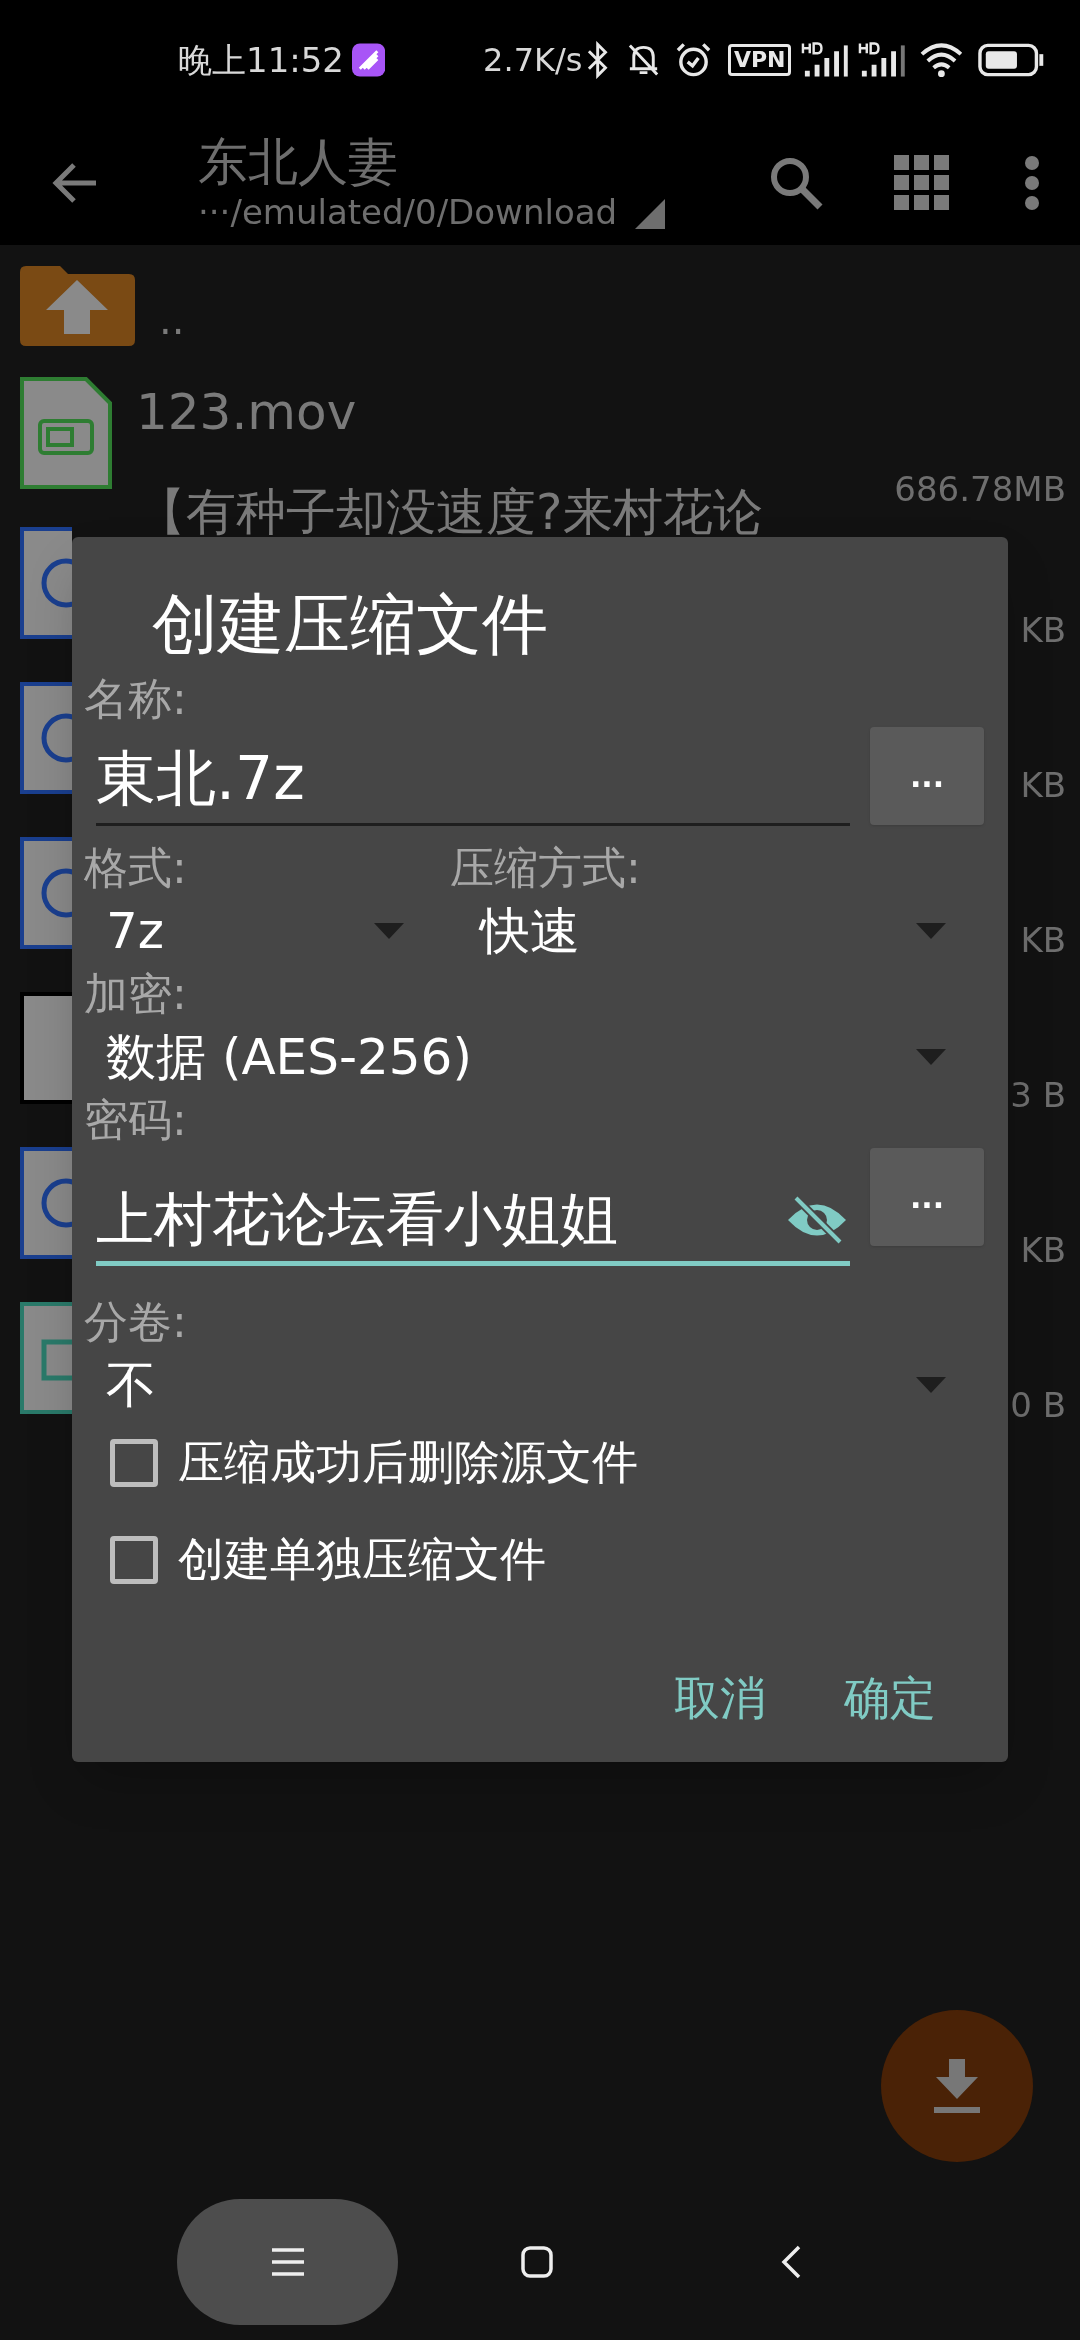 The height and width of the screenshot is (2340, 1080). Describe the element at coordinates (520, 1385) in the screenshot. I see `split-dropdown: 不` at that location.